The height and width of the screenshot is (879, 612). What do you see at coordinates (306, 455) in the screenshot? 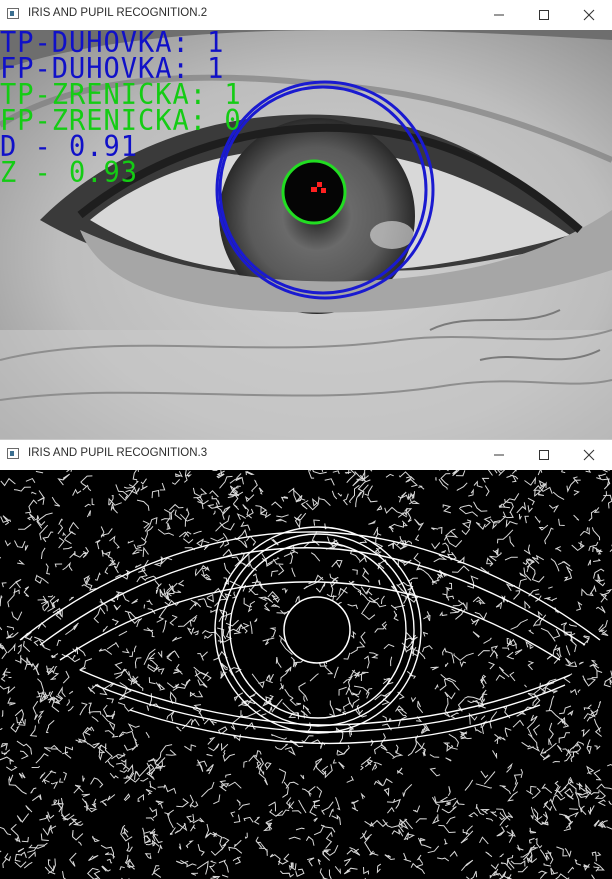
I see `window-titlebar: IRIS AND PUPIL RECOGNITION.3` at bounding box center [306, 455].